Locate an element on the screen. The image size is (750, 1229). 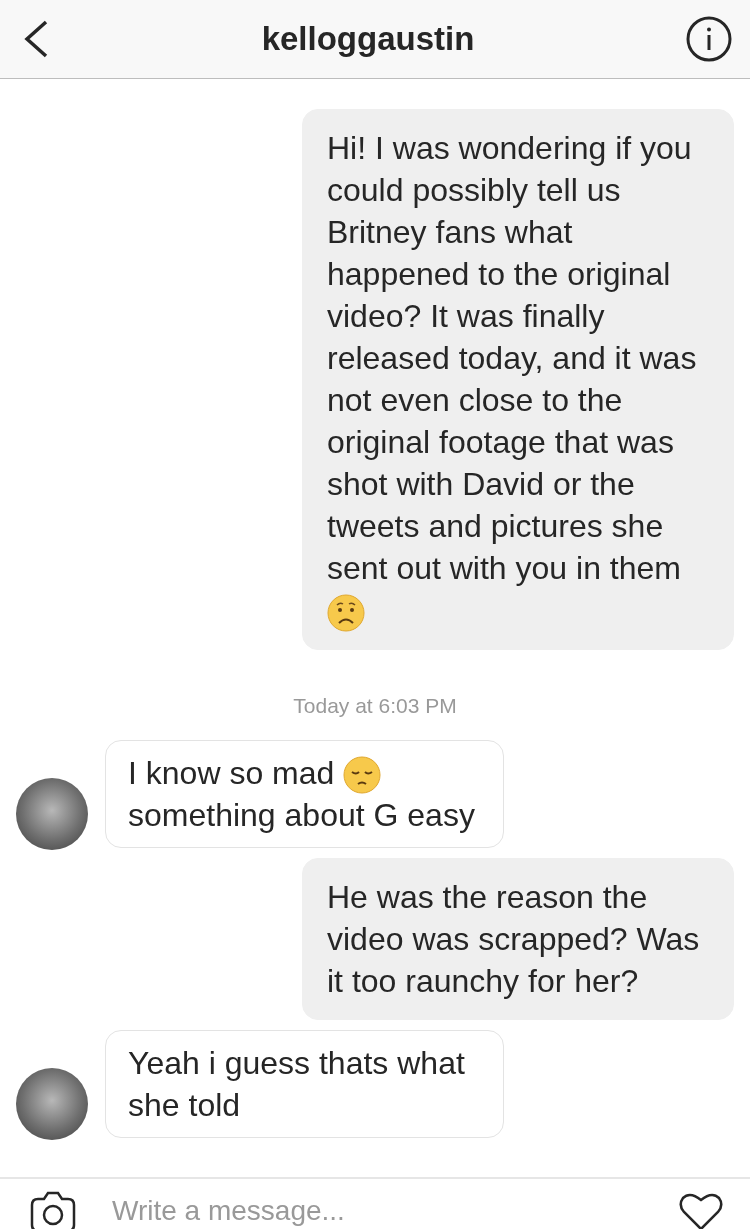
message-timestamp: Today at 6:03 PM is located at coordinates (375, 705).